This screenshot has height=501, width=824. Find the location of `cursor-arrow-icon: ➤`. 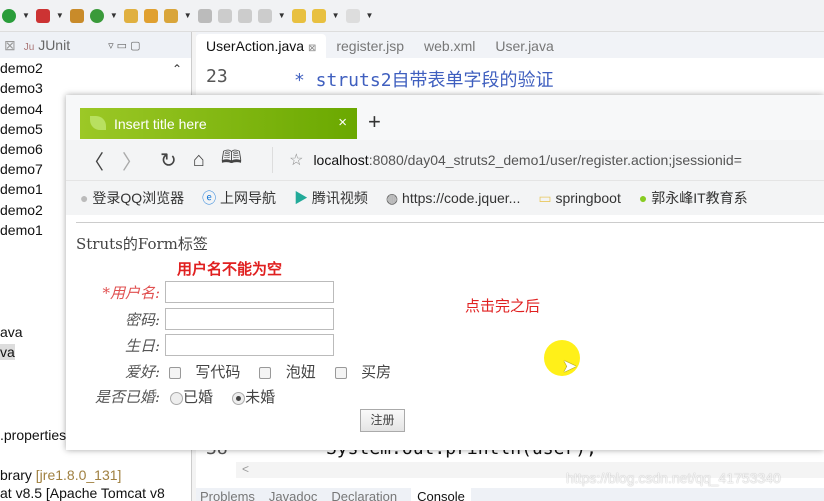

cursor-arrow-icon: ➤ is located at coordinates (570, 366).